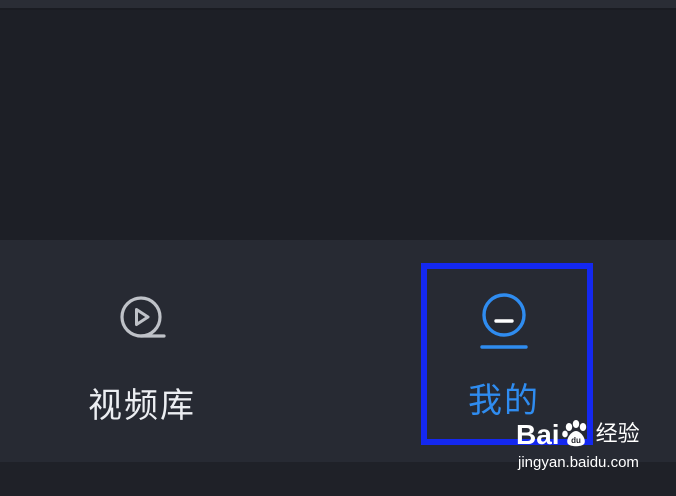  I want to click on tab-mine-label: 我的, so click(504, 401).